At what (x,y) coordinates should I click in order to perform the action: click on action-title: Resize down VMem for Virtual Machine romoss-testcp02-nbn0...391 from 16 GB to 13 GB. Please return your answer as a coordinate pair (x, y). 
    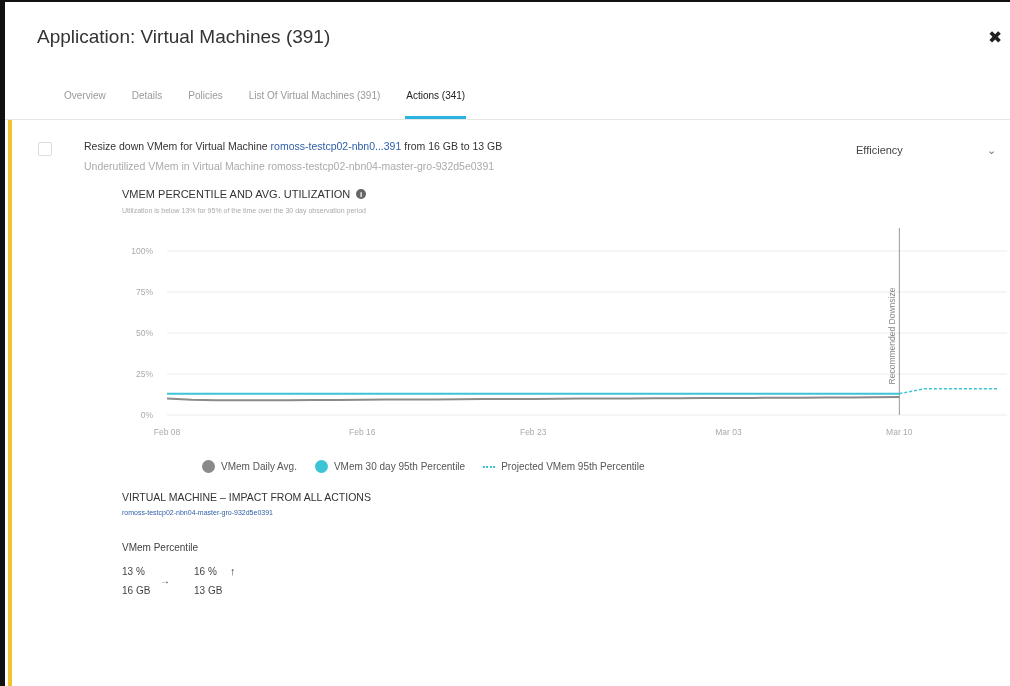
    Looking at the image, I should click on (294, 146).